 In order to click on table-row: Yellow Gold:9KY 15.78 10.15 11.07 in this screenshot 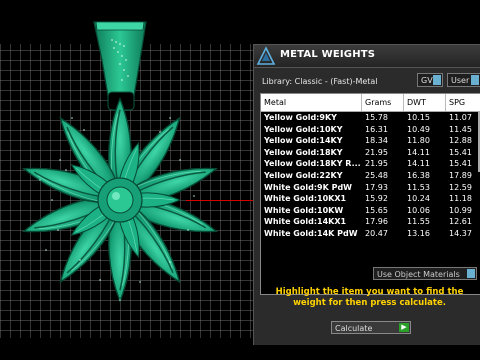, I will do `click(370, 118)`.